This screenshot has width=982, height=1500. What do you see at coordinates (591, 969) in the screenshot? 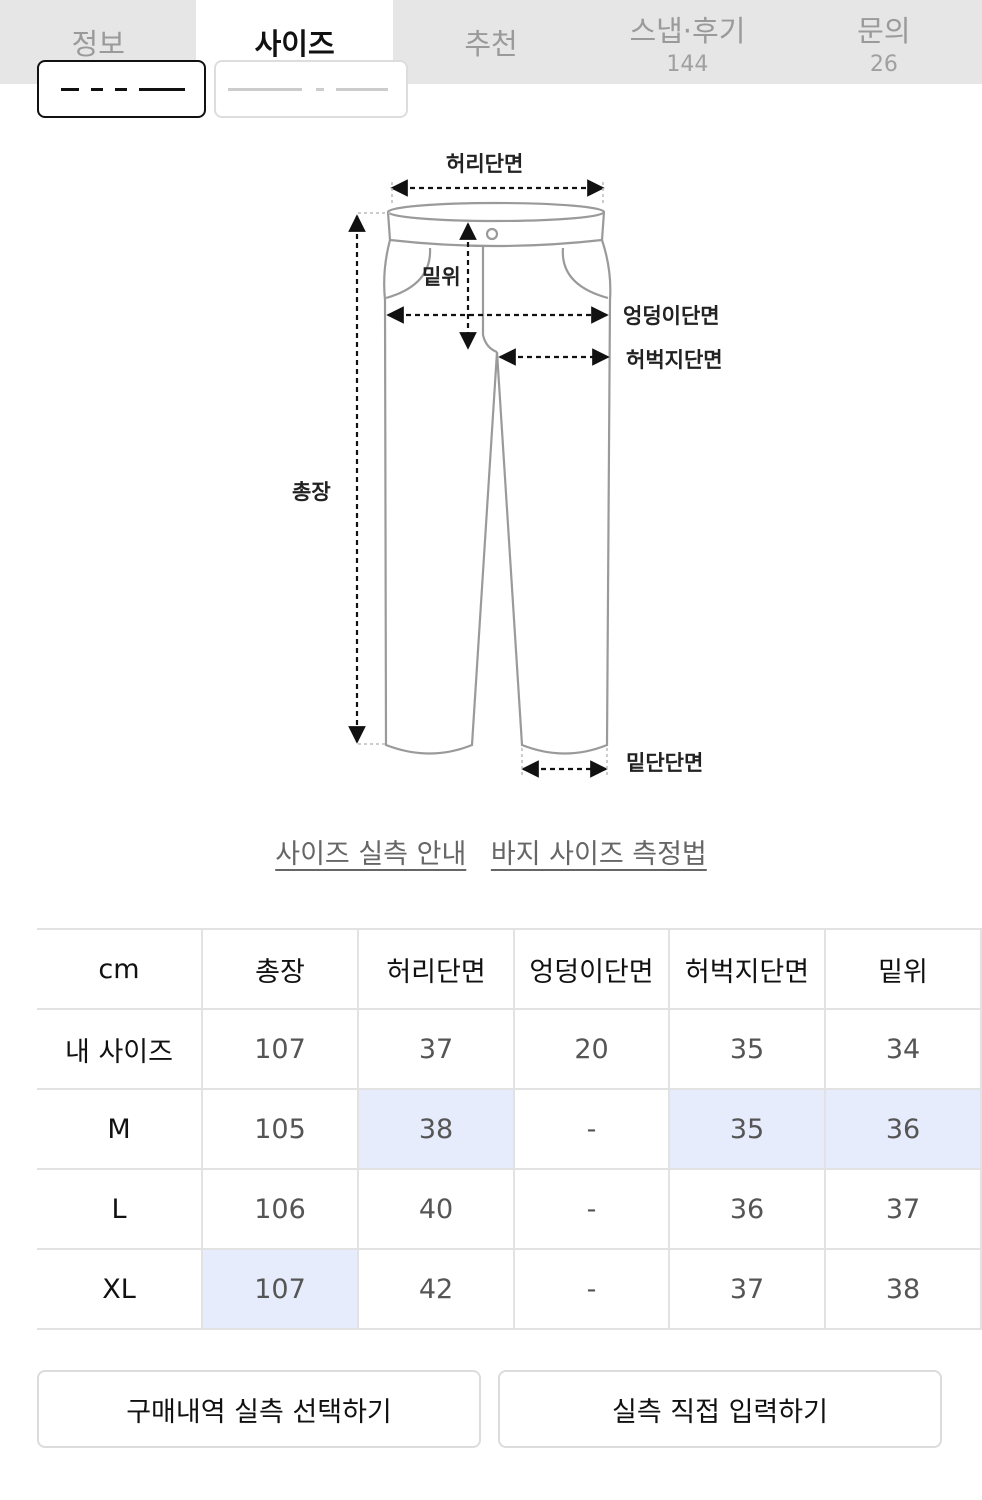
I see `header-cell: 엉덩이단면` at bounding box center [591, 969].